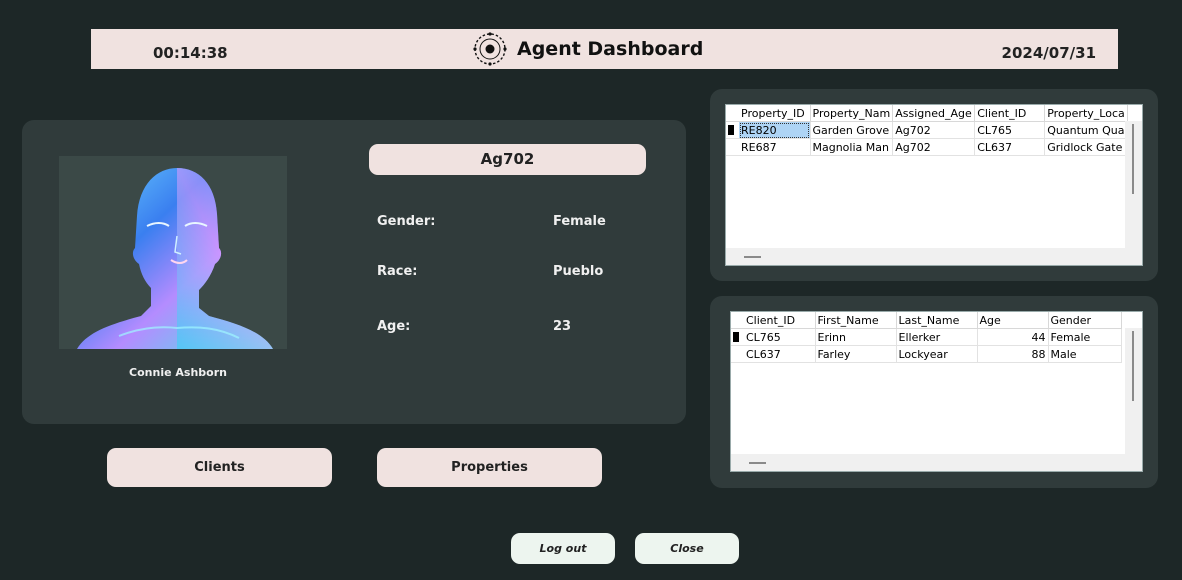 The image size is (1182, 580). I want to click on column-header: Property_Loca, so click(1086, 113).